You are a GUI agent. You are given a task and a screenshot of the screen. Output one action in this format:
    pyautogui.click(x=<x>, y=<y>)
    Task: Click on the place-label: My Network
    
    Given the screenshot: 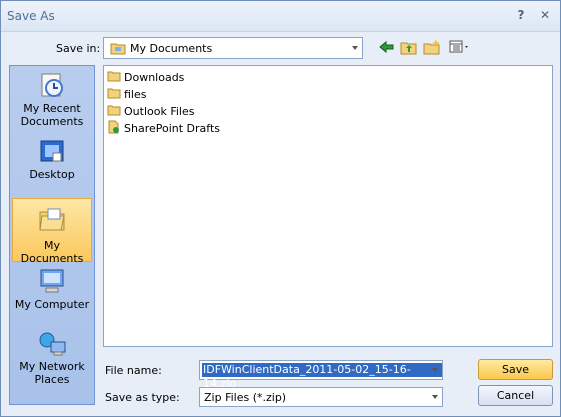 What is the action you would take?
    pyautogui.click(x=52, y=366)
    